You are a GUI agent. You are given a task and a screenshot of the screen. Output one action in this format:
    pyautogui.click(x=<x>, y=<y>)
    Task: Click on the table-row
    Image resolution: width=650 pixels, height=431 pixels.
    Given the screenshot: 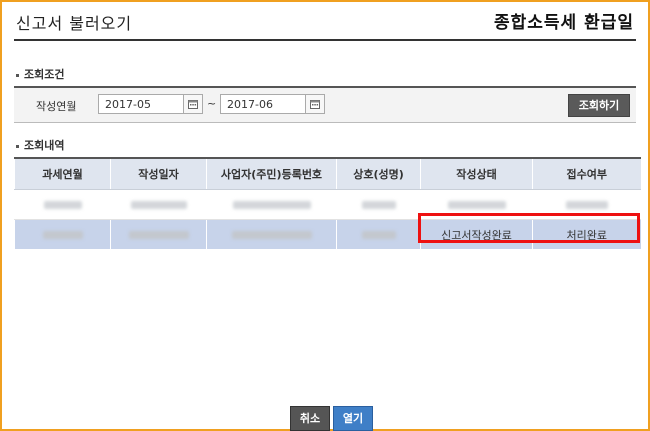 What is the action you would take?
    pyautogui.click(x=327, y=204)
    